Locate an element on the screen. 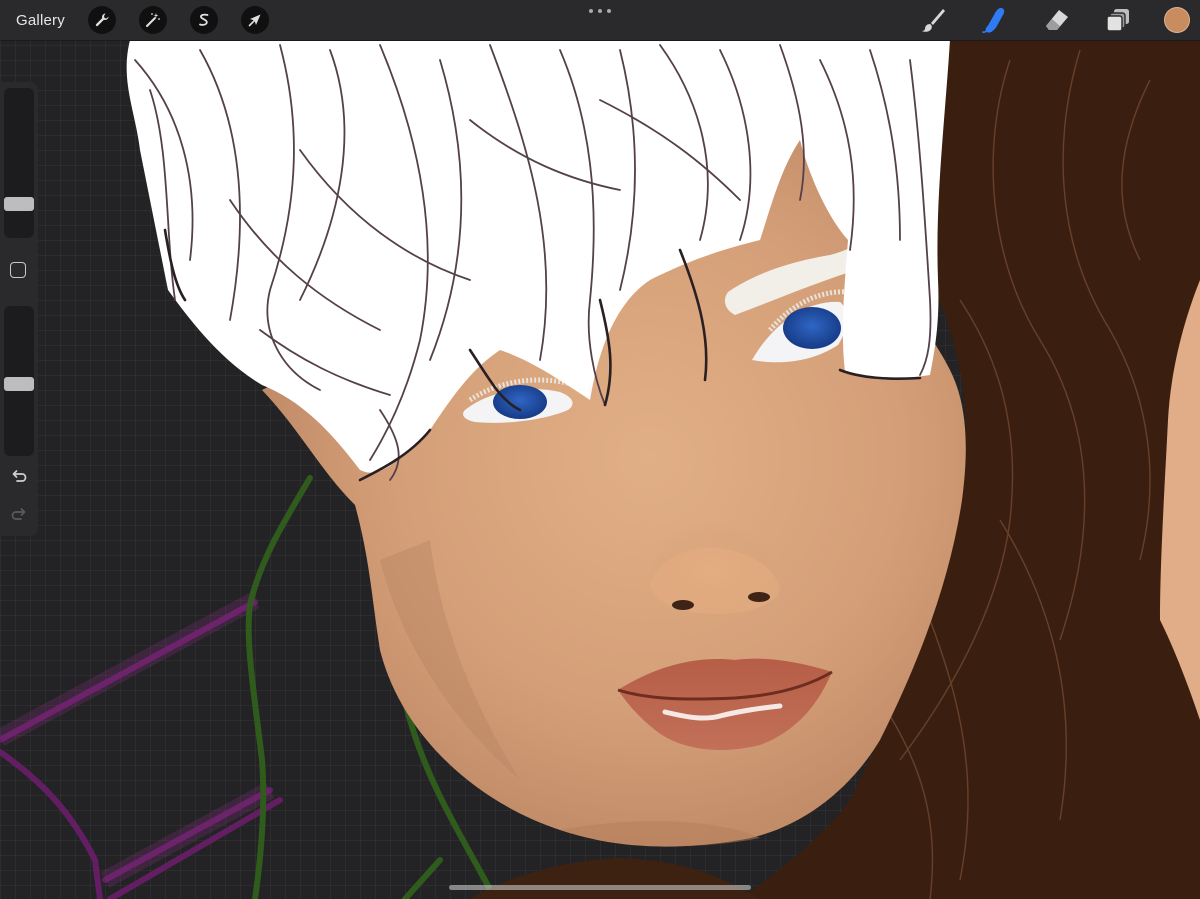 The image size is (1200, 899). iris-right is located at coordinates (812, 328).